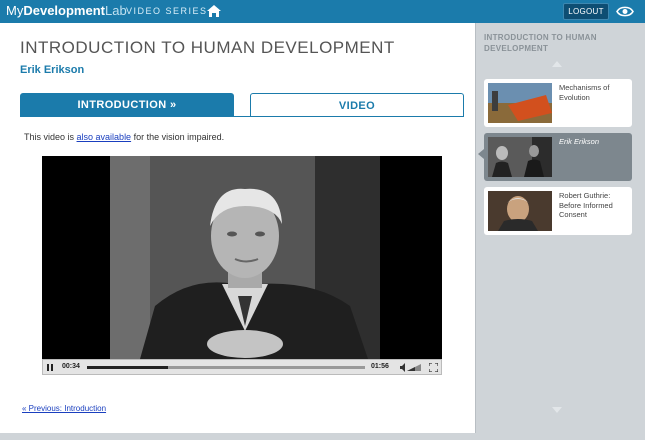 Image resolution: width=645 pixels, height=440 pixels. I want to click on pause-icon, so click(50, 367).